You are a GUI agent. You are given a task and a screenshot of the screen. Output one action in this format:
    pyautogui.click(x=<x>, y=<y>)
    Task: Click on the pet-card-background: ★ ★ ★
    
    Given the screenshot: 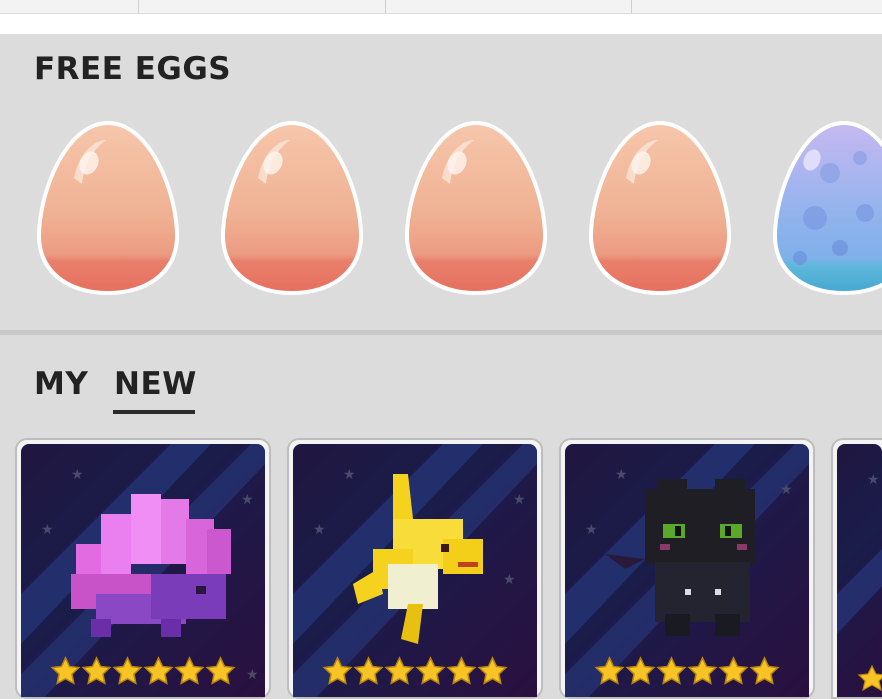 What is the action you would take?
    pyautogui.click(x=687, y=570)
    